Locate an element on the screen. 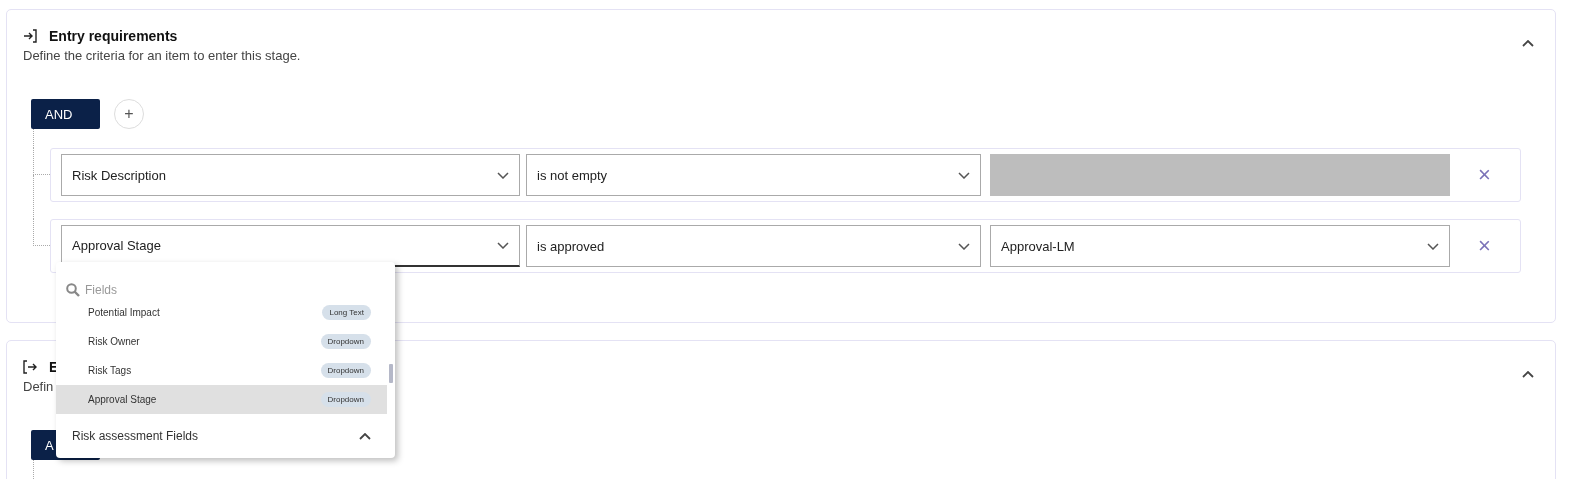 The image size is (1579, 479). operator-select: is not empty is located at coordinates (753, 175).